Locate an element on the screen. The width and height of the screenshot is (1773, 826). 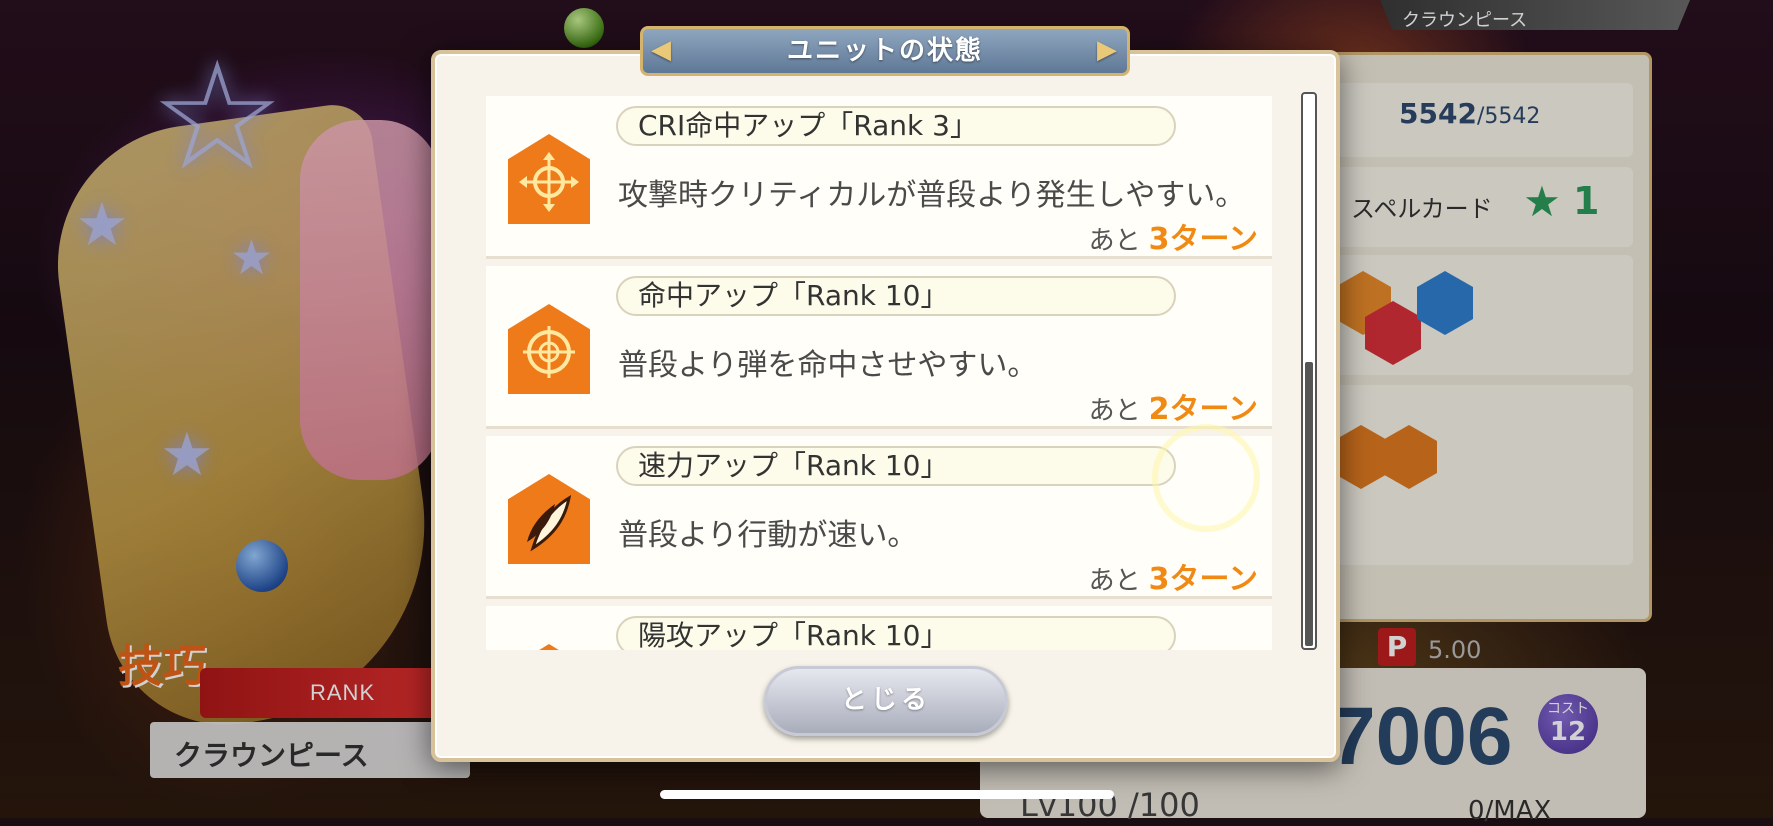
dialog-title-bar: ◀ ユニットの状態 ▶ is located at coordinates (885, 51).